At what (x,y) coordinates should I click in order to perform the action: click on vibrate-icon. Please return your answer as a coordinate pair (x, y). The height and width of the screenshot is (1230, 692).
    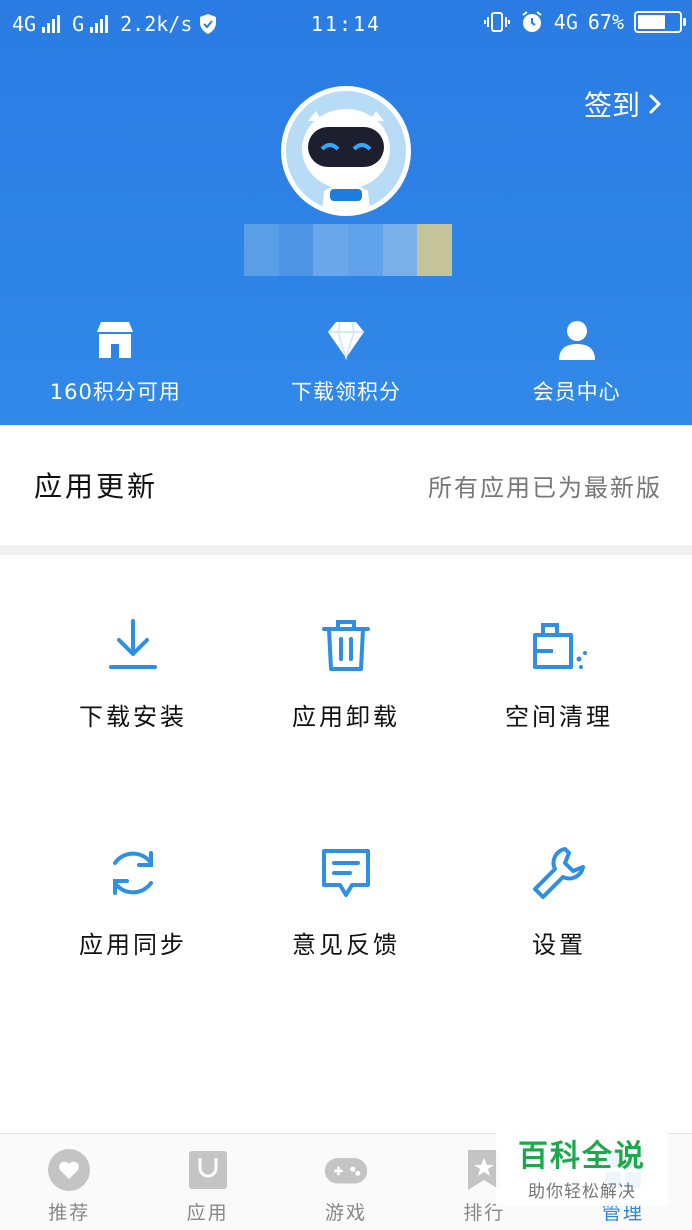
    Looking at the image, I should click on (496, 22).